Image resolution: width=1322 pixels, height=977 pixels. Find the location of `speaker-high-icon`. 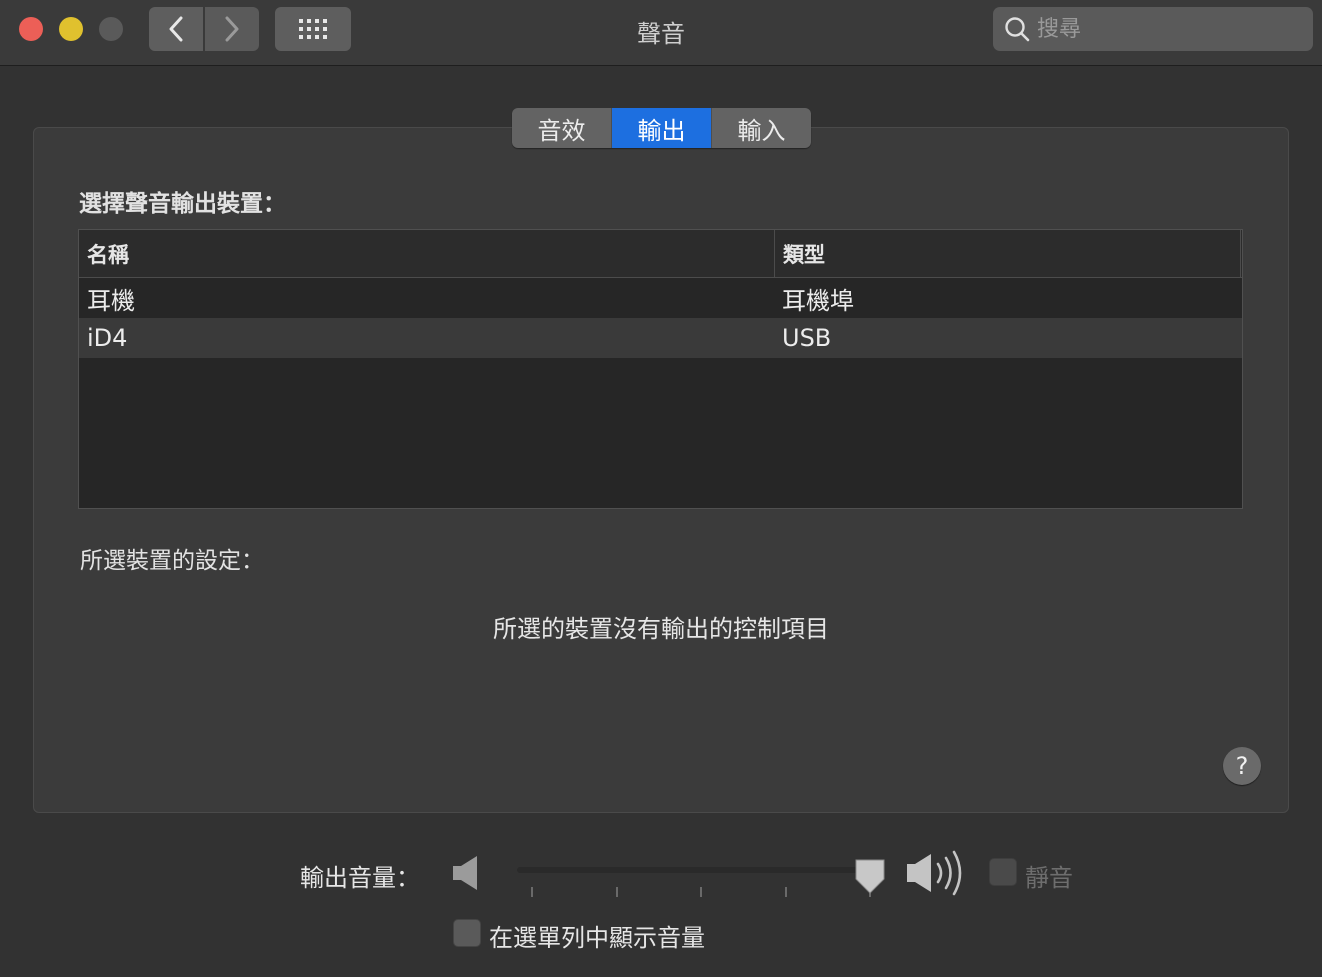

speaker-high-icon is located at coordinates (934, 873).